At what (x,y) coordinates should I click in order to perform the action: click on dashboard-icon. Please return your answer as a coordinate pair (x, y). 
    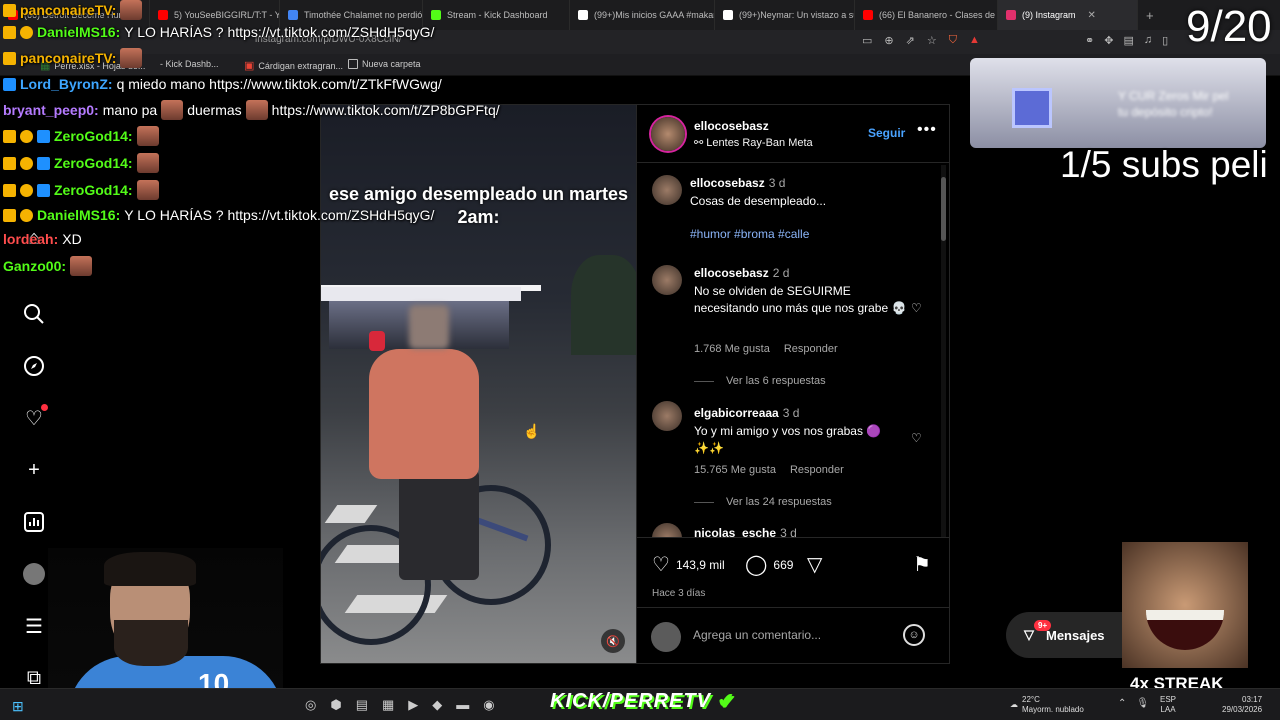
    Looking at the image, I should click on (34, 522).